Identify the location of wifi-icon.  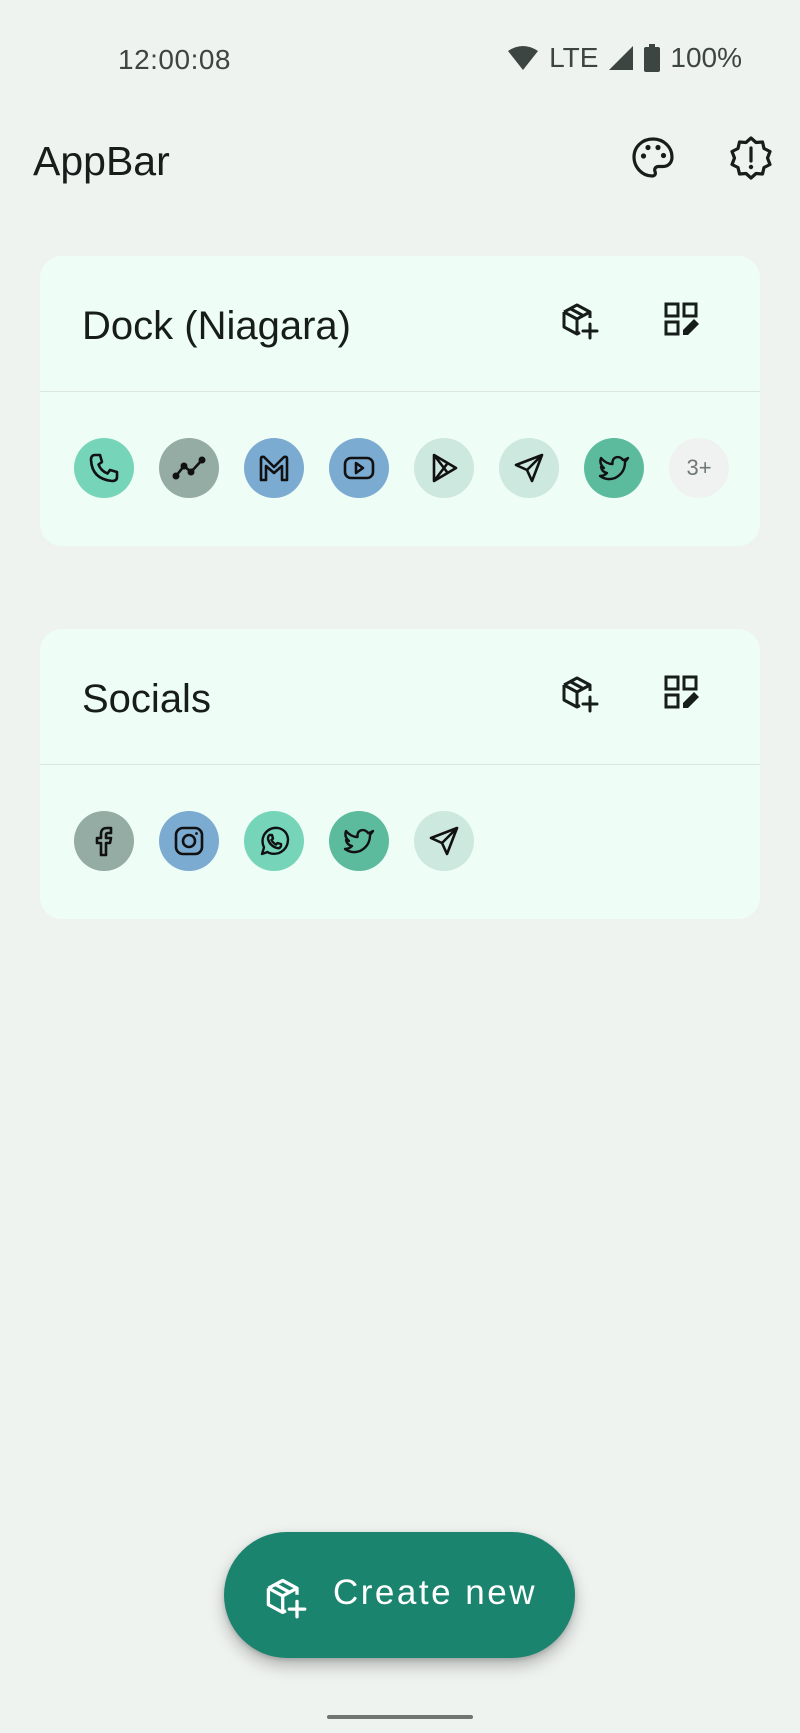
(523, 58).